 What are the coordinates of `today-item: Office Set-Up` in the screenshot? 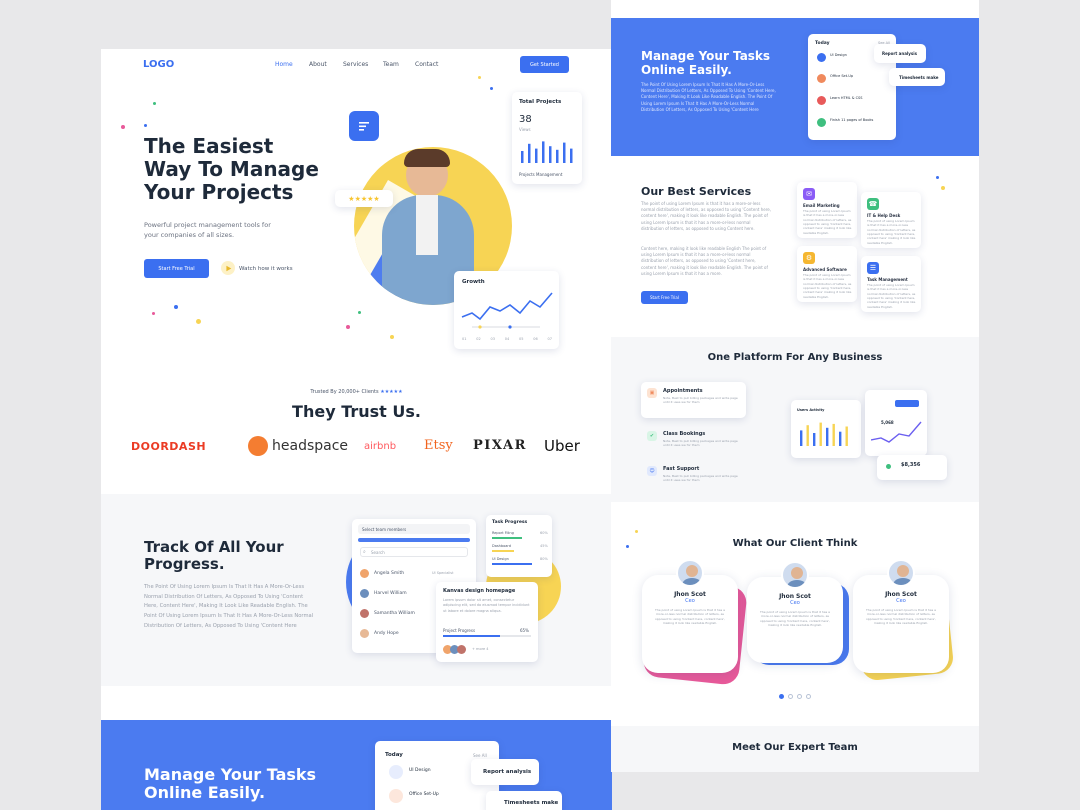 It's located at (424, 794).